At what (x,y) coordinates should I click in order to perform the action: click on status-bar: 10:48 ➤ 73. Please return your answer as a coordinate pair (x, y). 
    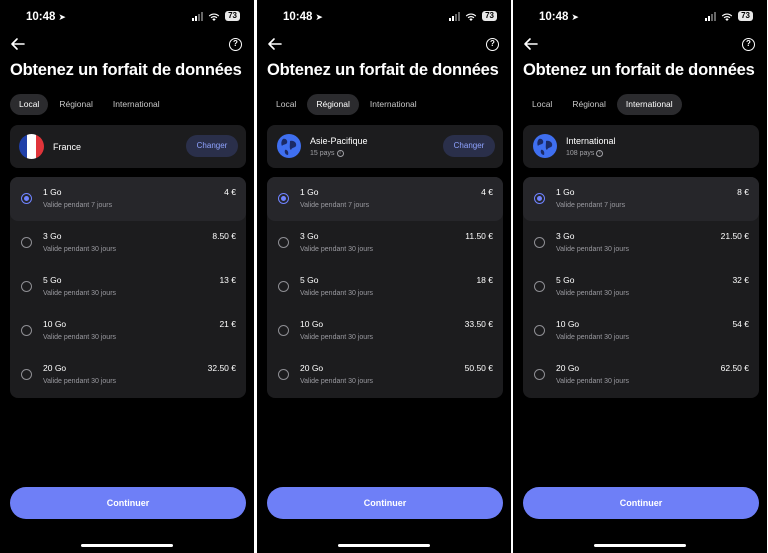
    Looking at the image, I should click on (127, 18).